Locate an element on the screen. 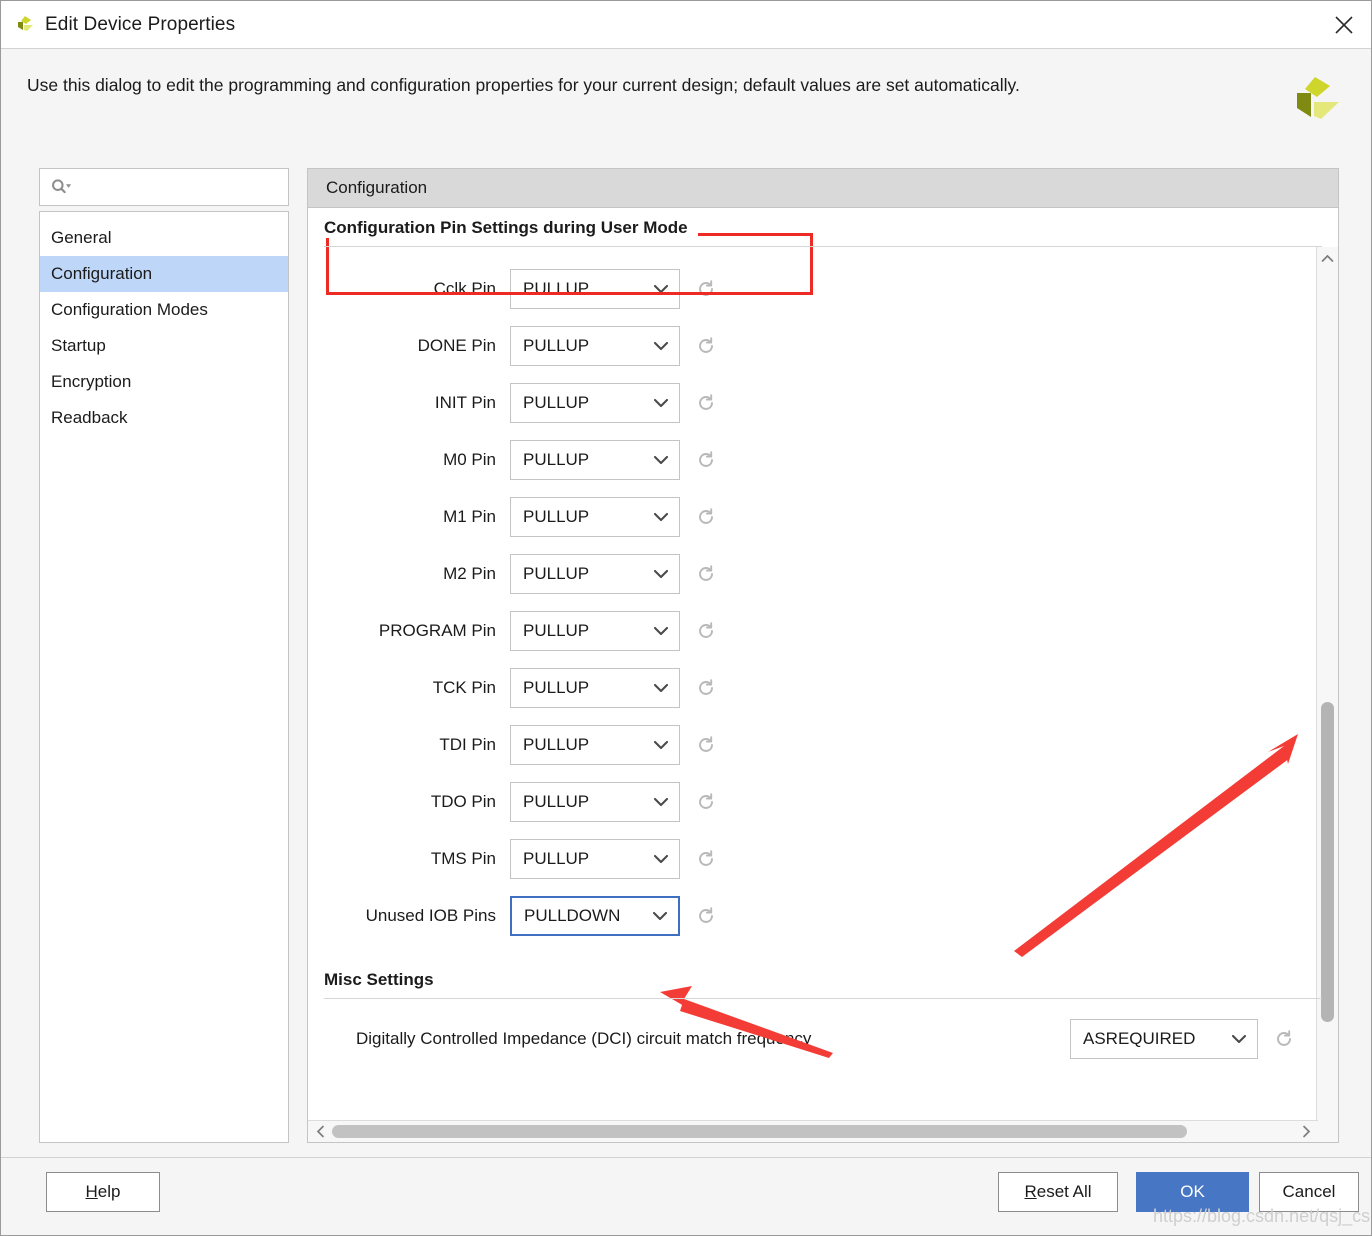 The width and height of the screenshot is (1372, 1236). cancel-label: Cancel is located at coordinates (1309, 1191).